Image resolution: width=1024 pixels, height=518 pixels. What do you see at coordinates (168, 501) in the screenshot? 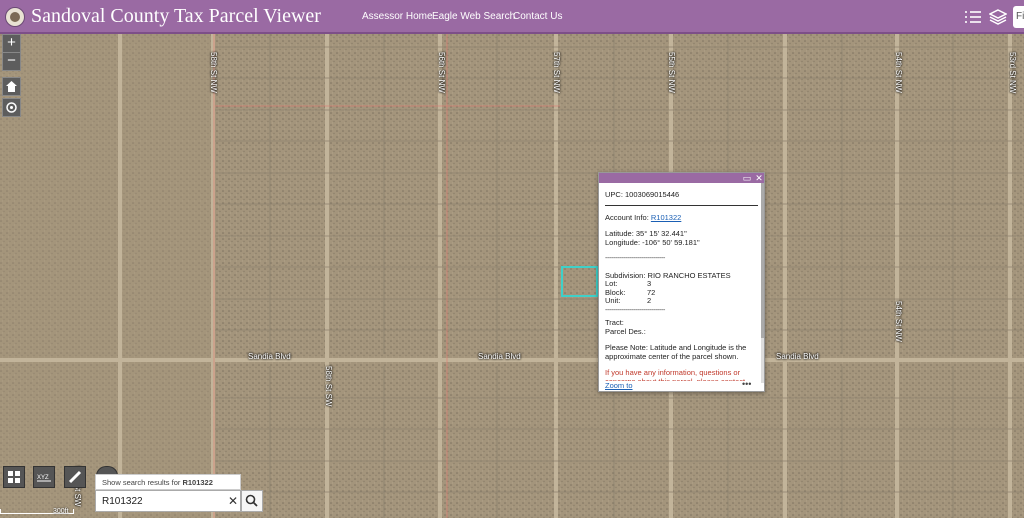
I see `search-input: R101322` at bounding box center [168, 501].